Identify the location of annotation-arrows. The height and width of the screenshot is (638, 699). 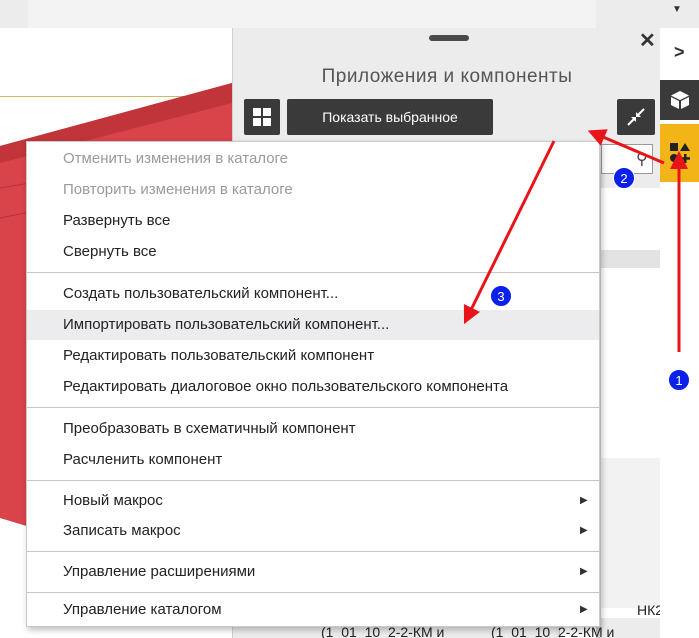
(575, 240).